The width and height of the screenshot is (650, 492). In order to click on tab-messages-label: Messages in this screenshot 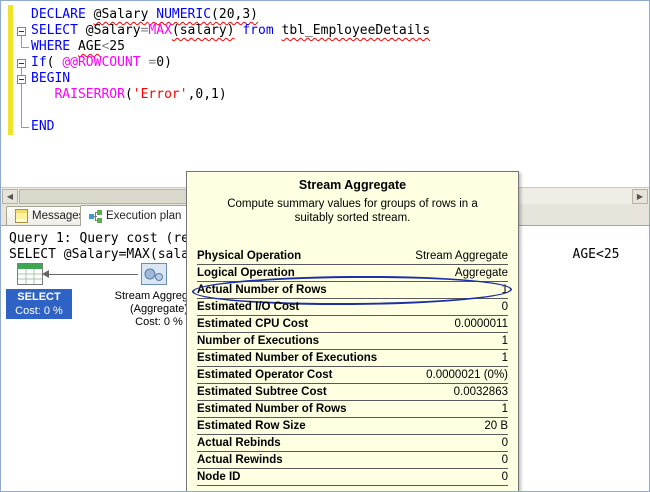, I will do `click(58, 216)`.